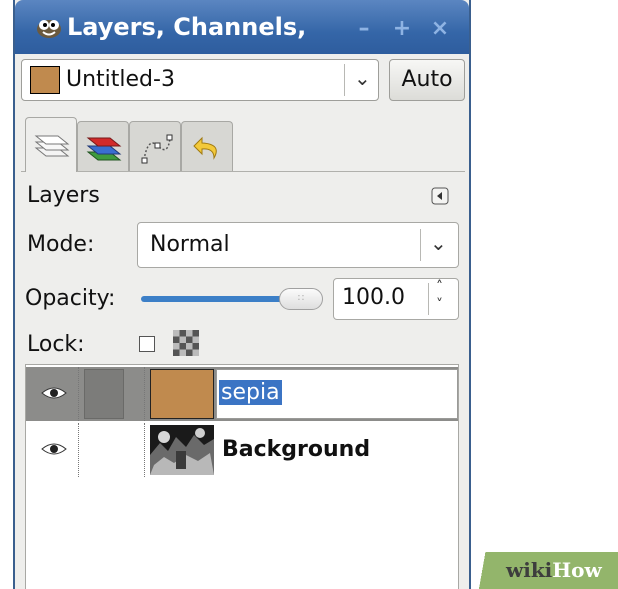 The width and height of the screenshot is (618, 589). I want to click on paths-icon, so click(157, 149).